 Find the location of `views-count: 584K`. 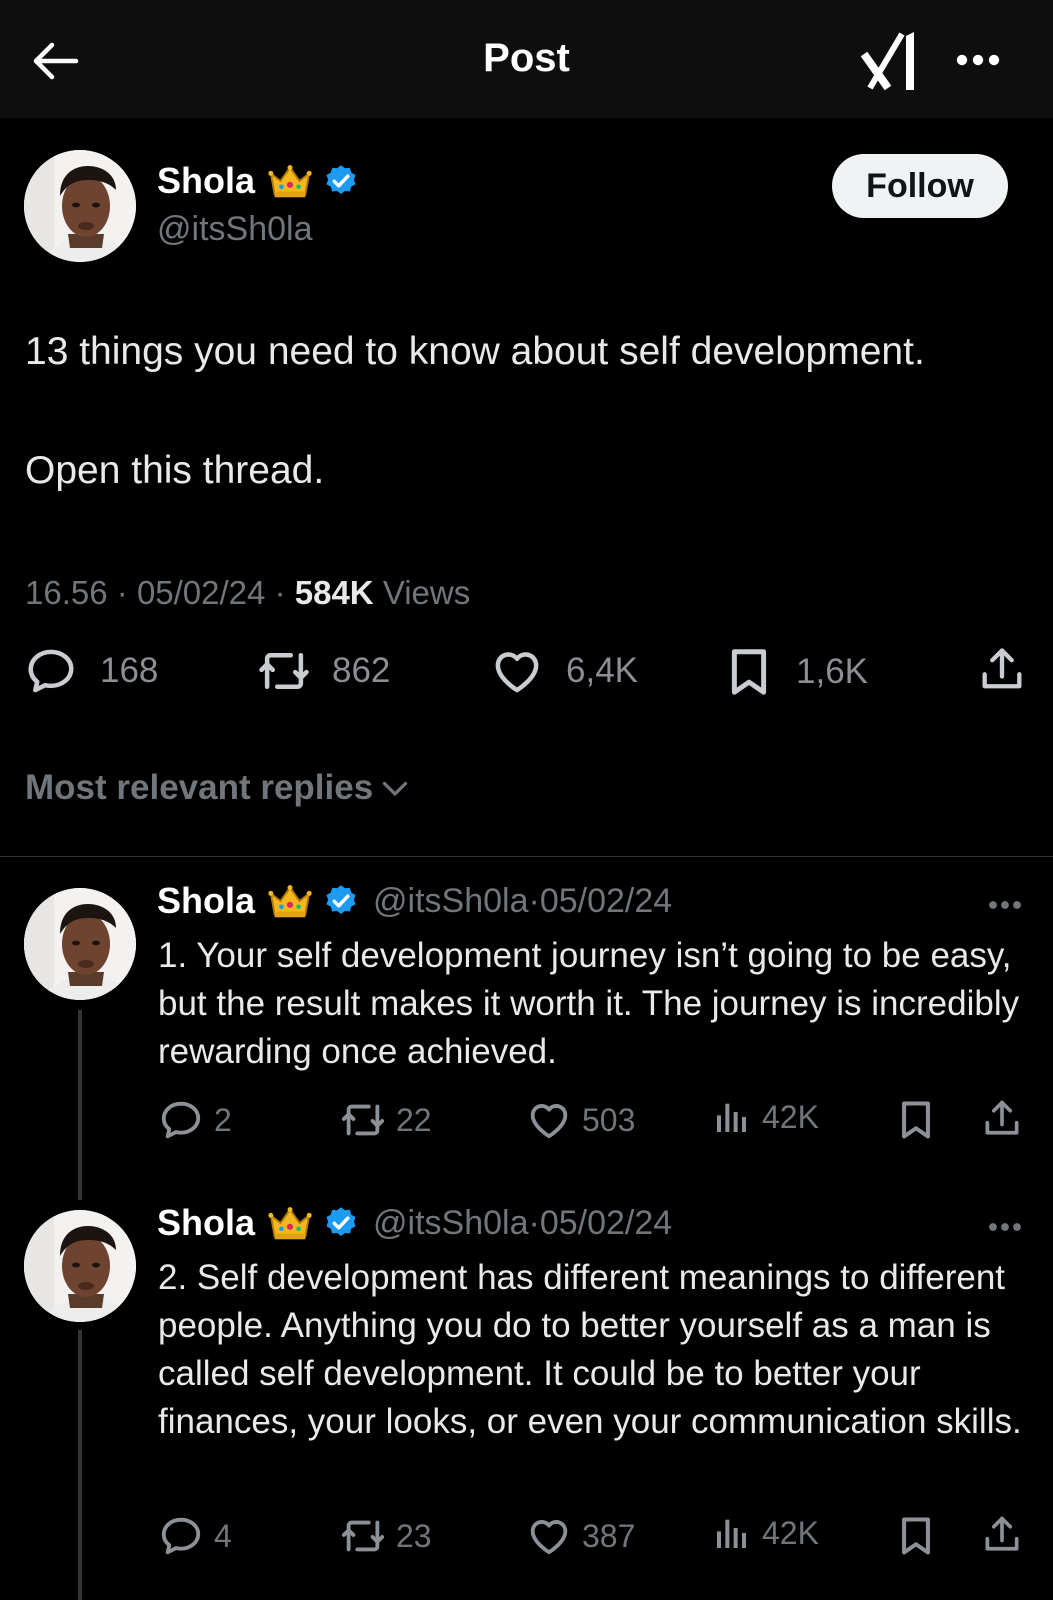

views-count: 584K is located at coordinates (334, 592).